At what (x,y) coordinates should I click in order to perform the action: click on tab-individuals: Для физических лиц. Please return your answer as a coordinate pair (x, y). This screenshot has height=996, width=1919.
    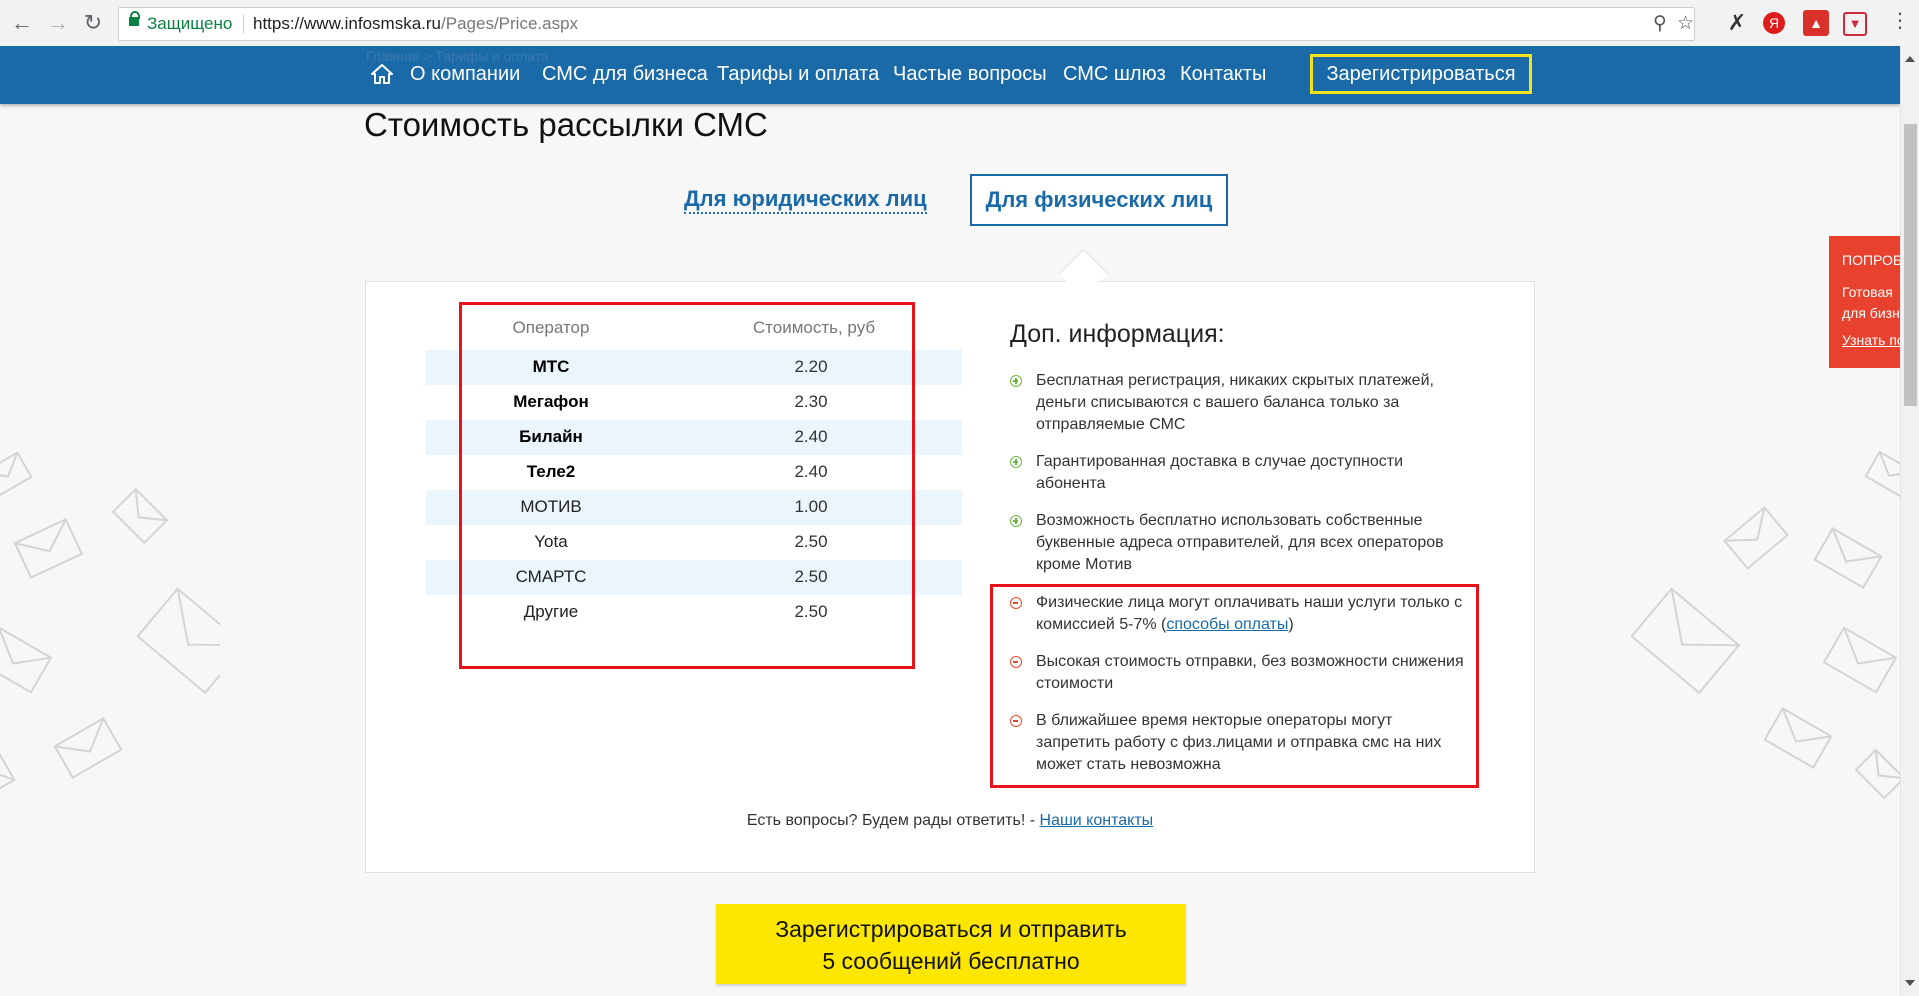
    Looking at the image, I should click on (1099, 200).